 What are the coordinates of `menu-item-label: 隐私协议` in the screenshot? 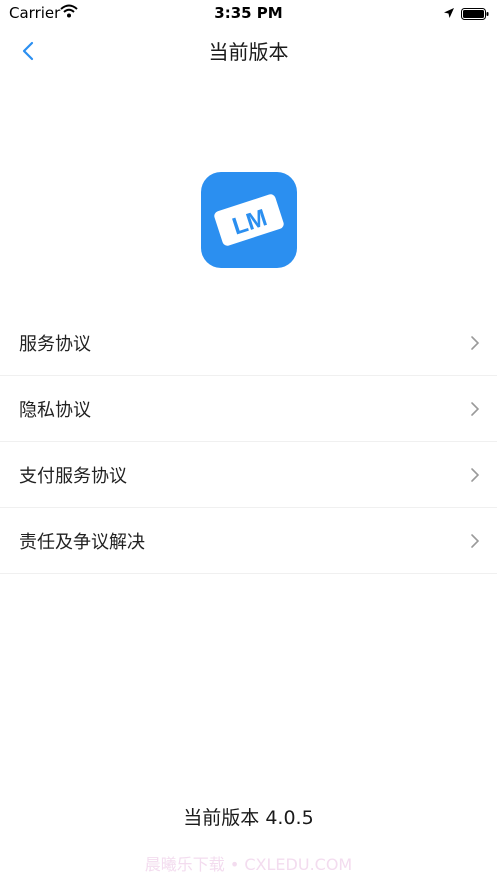 It's located at (55, 410).